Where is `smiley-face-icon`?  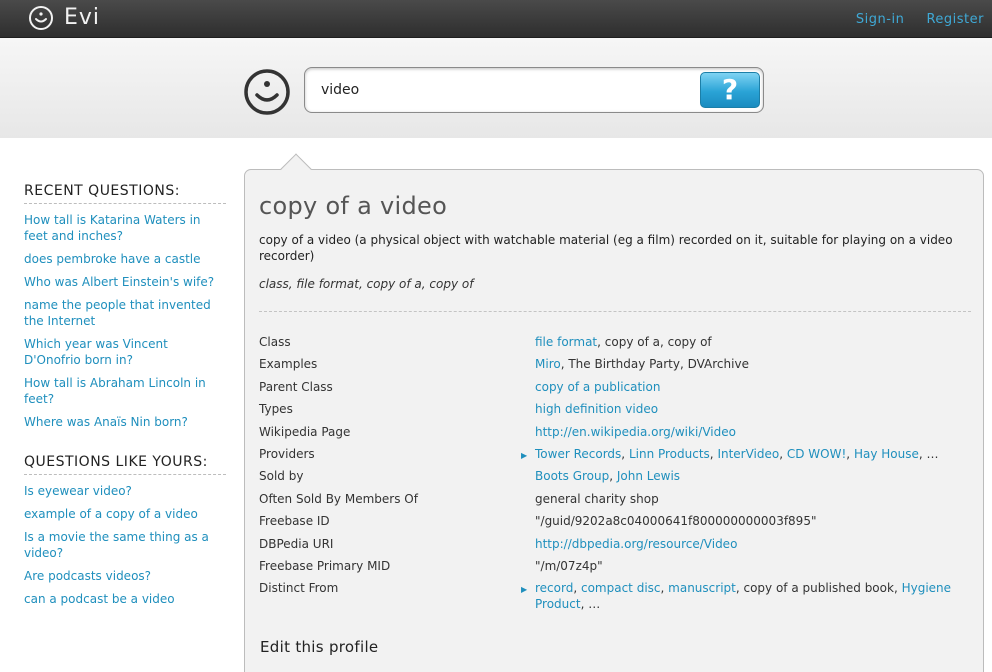
smiley-face-icon is located at coordinates (267, 92).